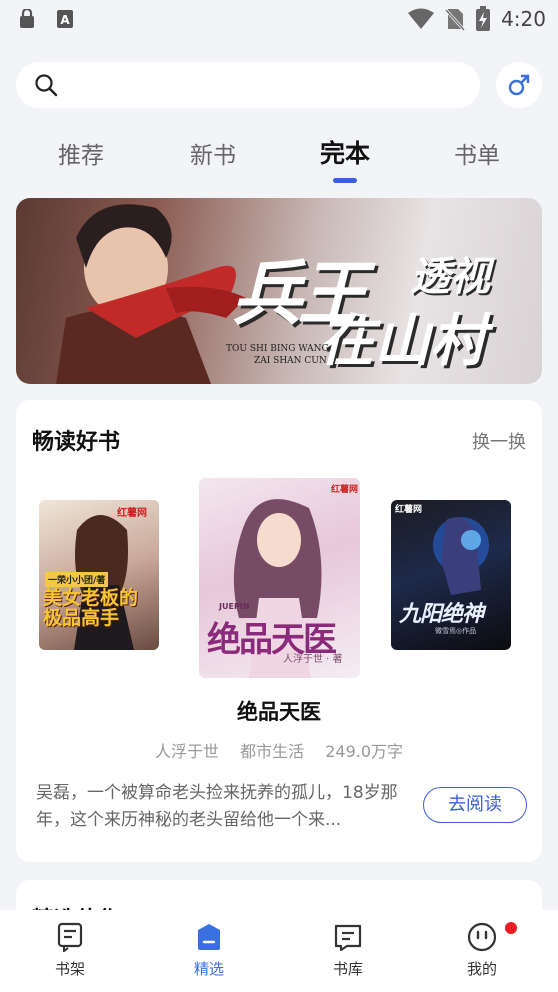 The height and width of the screenshot is (992, 558). Describe the element at coordinates (46, 85) in the screenshot. I see `search-icon` at that location.